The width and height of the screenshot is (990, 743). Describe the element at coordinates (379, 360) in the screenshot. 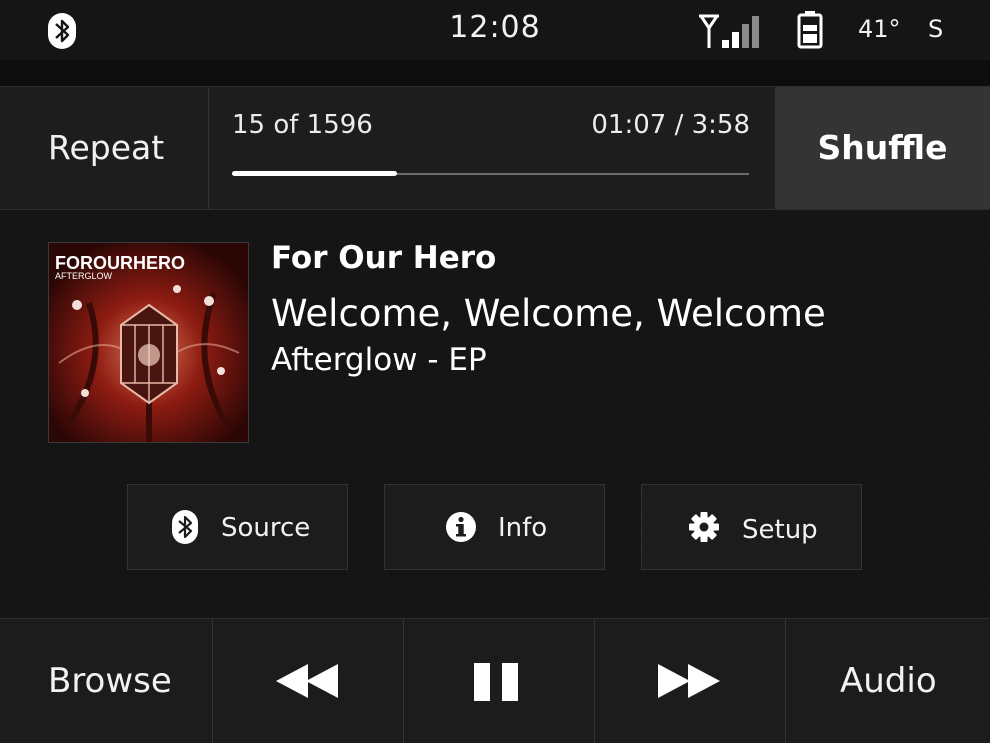

I see `album-name: Afterglow - EP` at that location.